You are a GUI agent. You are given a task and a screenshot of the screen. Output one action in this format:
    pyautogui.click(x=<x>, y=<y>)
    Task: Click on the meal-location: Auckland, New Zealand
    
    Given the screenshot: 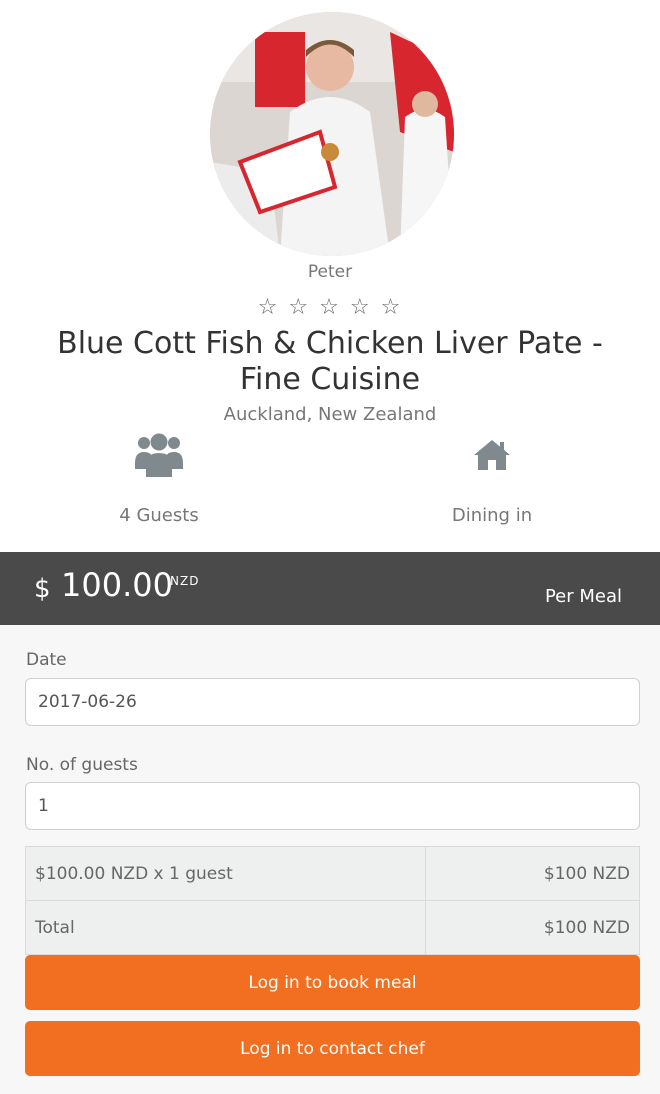 What is the action you would take?
    pyautogui.click(x=330, y=414)
    